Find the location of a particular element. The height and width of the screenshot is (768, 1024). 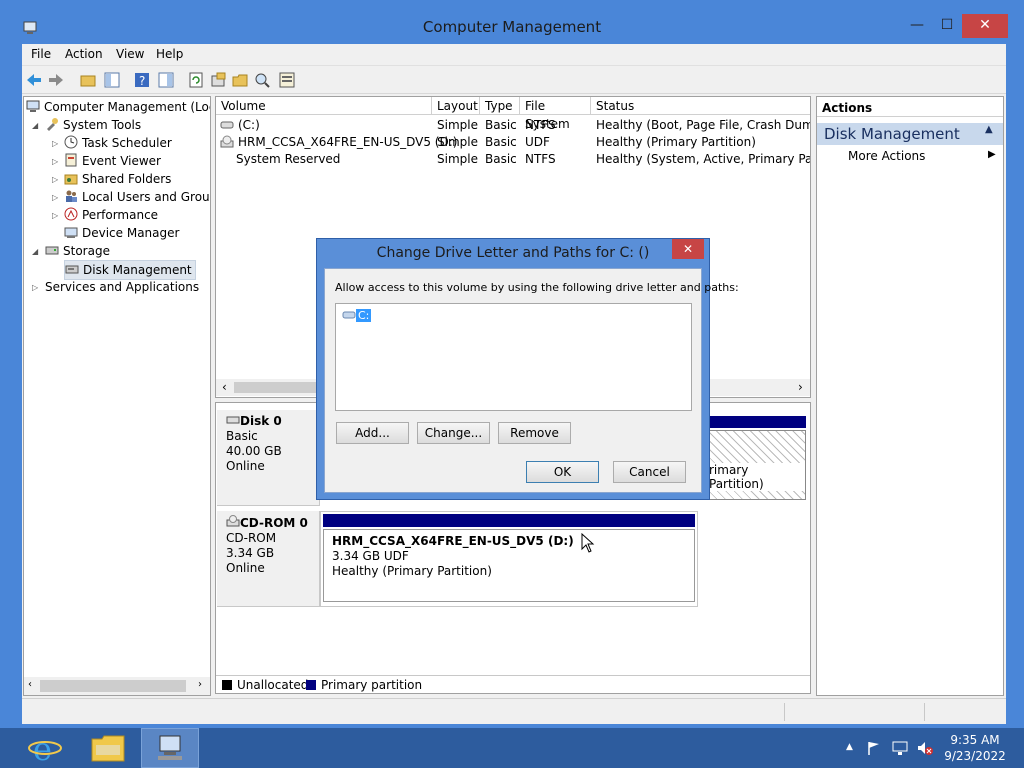

status-divider is located at coordinates (924, 712).